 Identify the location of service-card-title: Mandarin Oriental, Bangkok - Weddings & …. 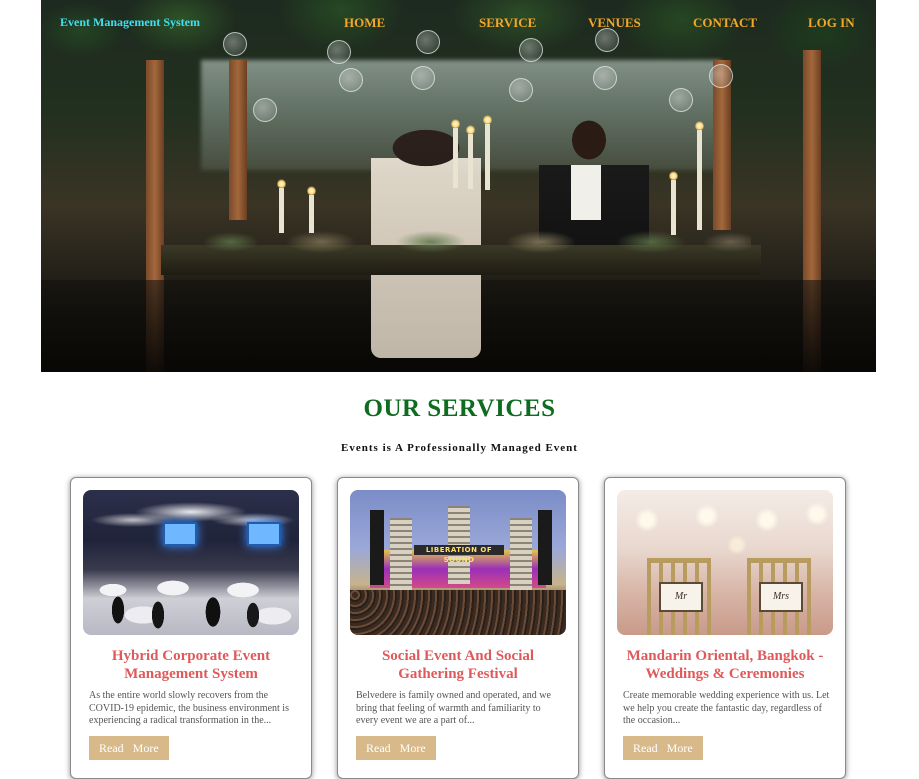
(725, 665).